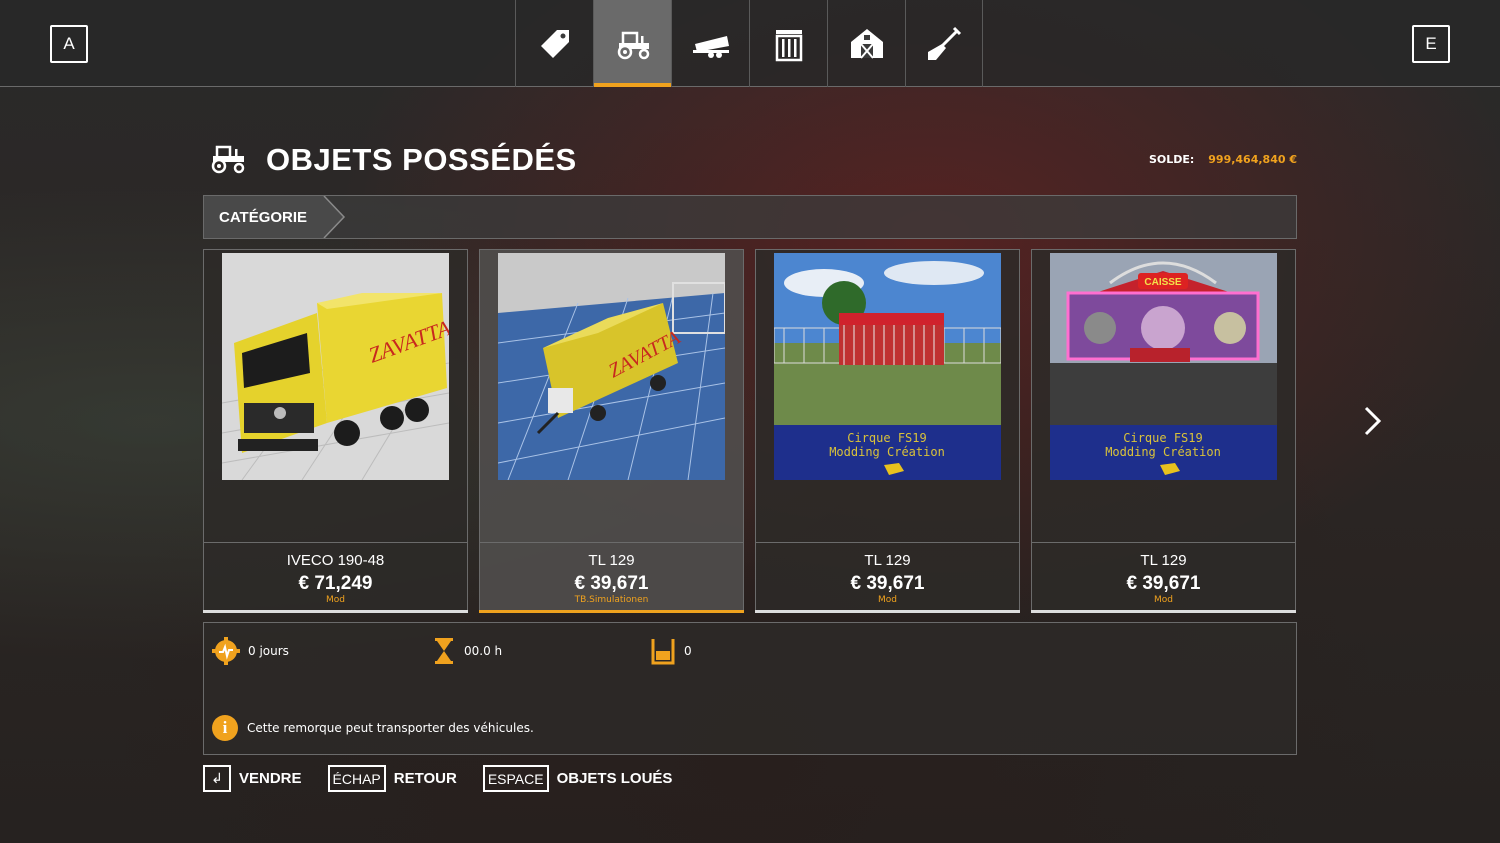 This screenshot has width=1500, height=843. I want to click on barn-icon, so click(866, 43).